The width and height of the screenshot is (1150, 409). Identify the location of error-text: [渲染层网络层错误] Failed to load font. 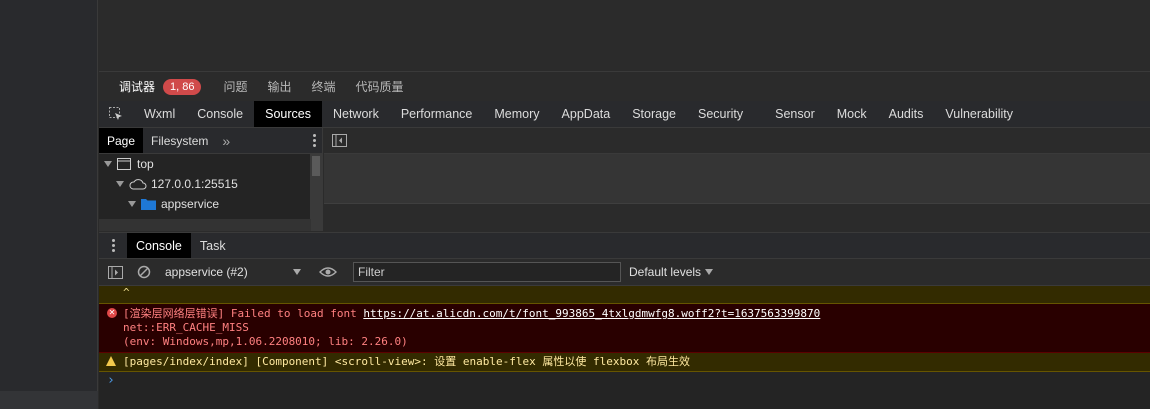
(243, 313).